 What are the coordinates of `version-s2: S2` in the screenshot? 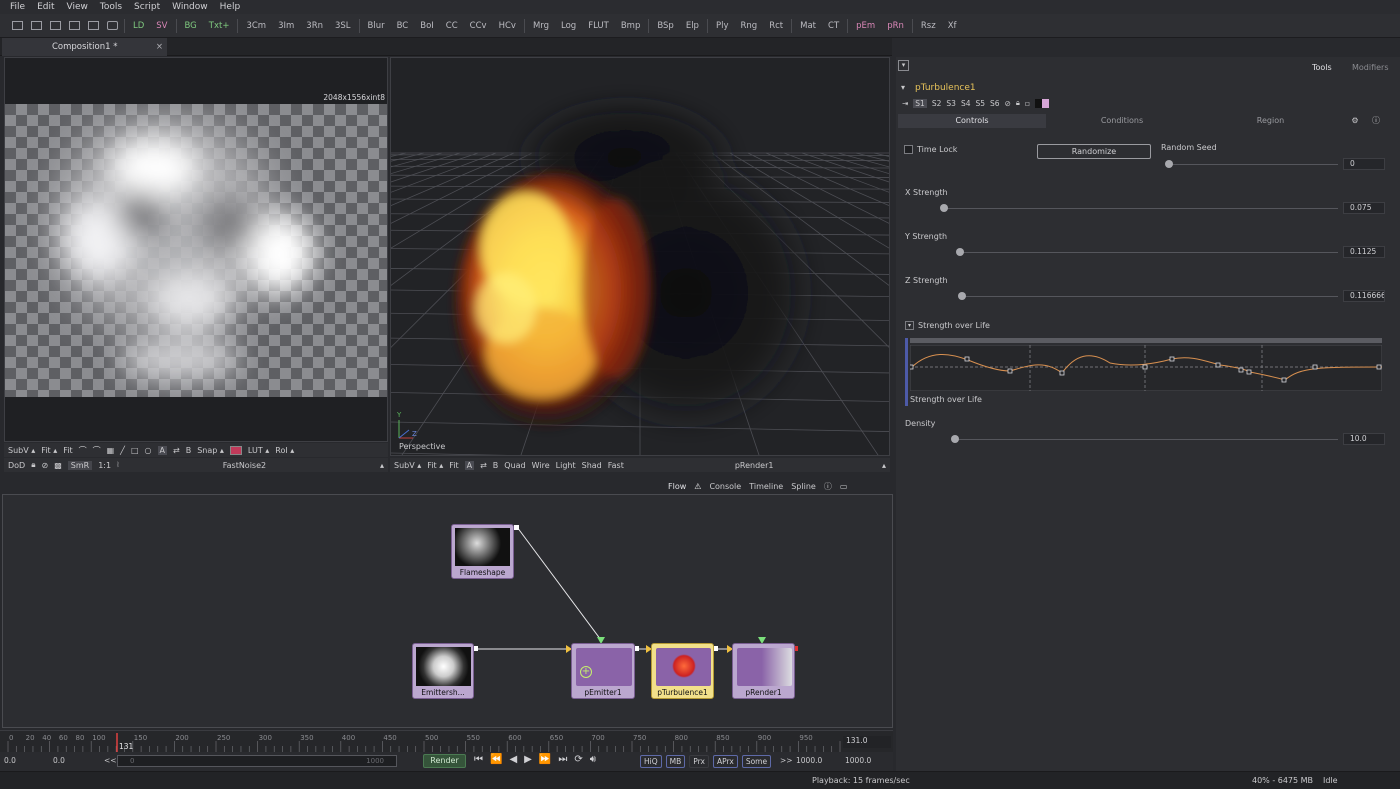 It's located at (937, 103).